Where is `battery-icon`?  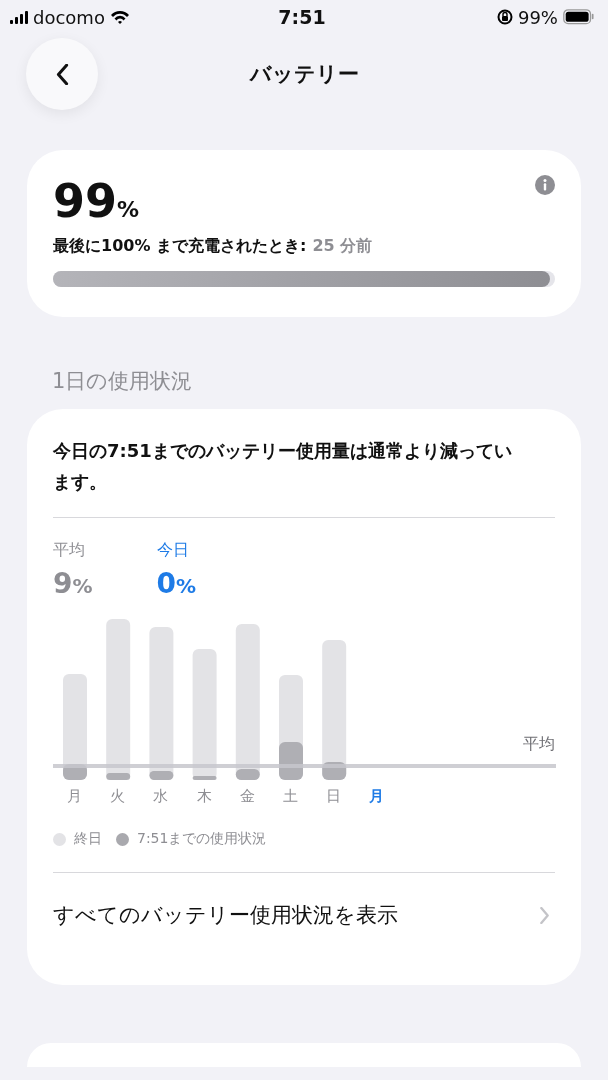
battery-icon is located at coordinates (578, 17).